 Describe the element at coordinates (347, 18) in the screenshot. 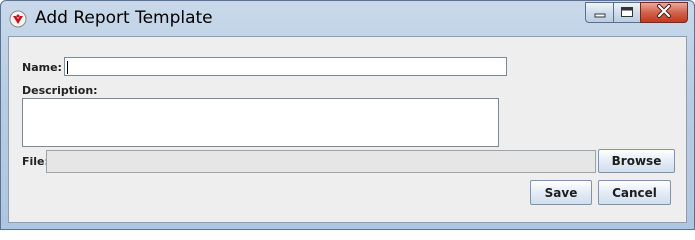

I see `title-bar: Add Report Template` at that location.